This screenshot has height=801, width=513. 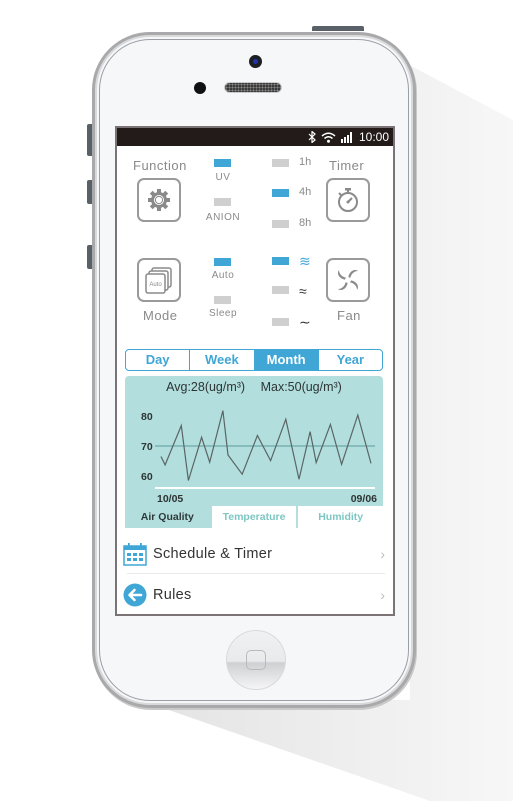 What do you see at coordinates (280, 290) in the screenshot?
I see `fan-medium-toggle` at bounding box center [280, 290].